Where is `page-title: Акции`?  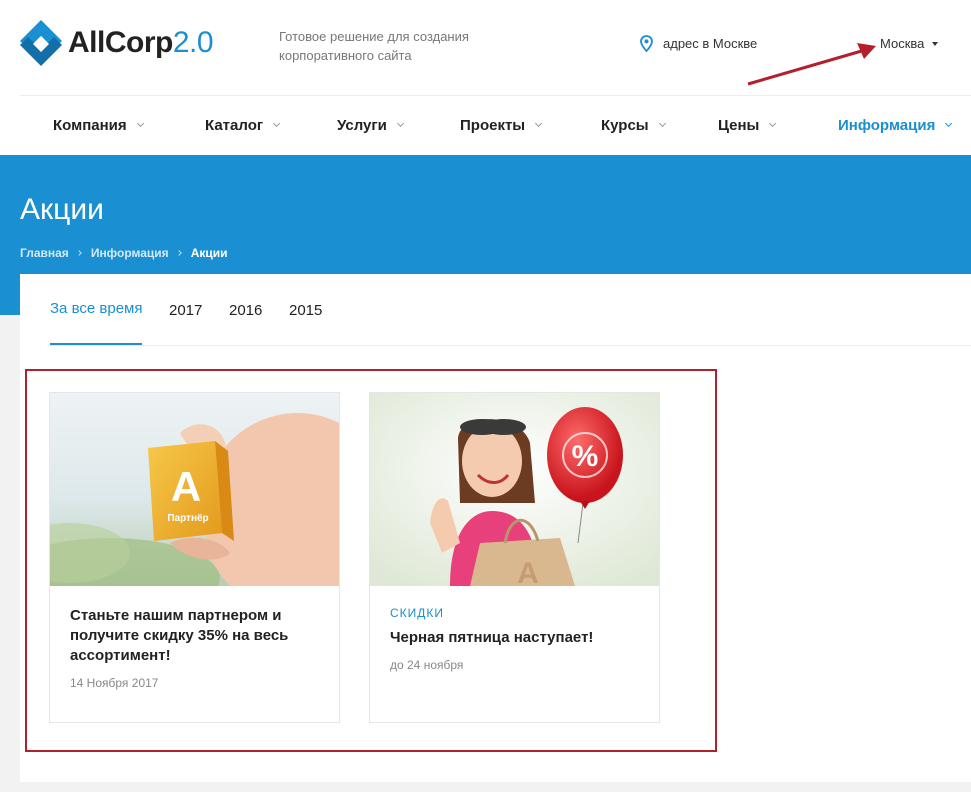 page-title: Акции is located at coordinates (62, 209).